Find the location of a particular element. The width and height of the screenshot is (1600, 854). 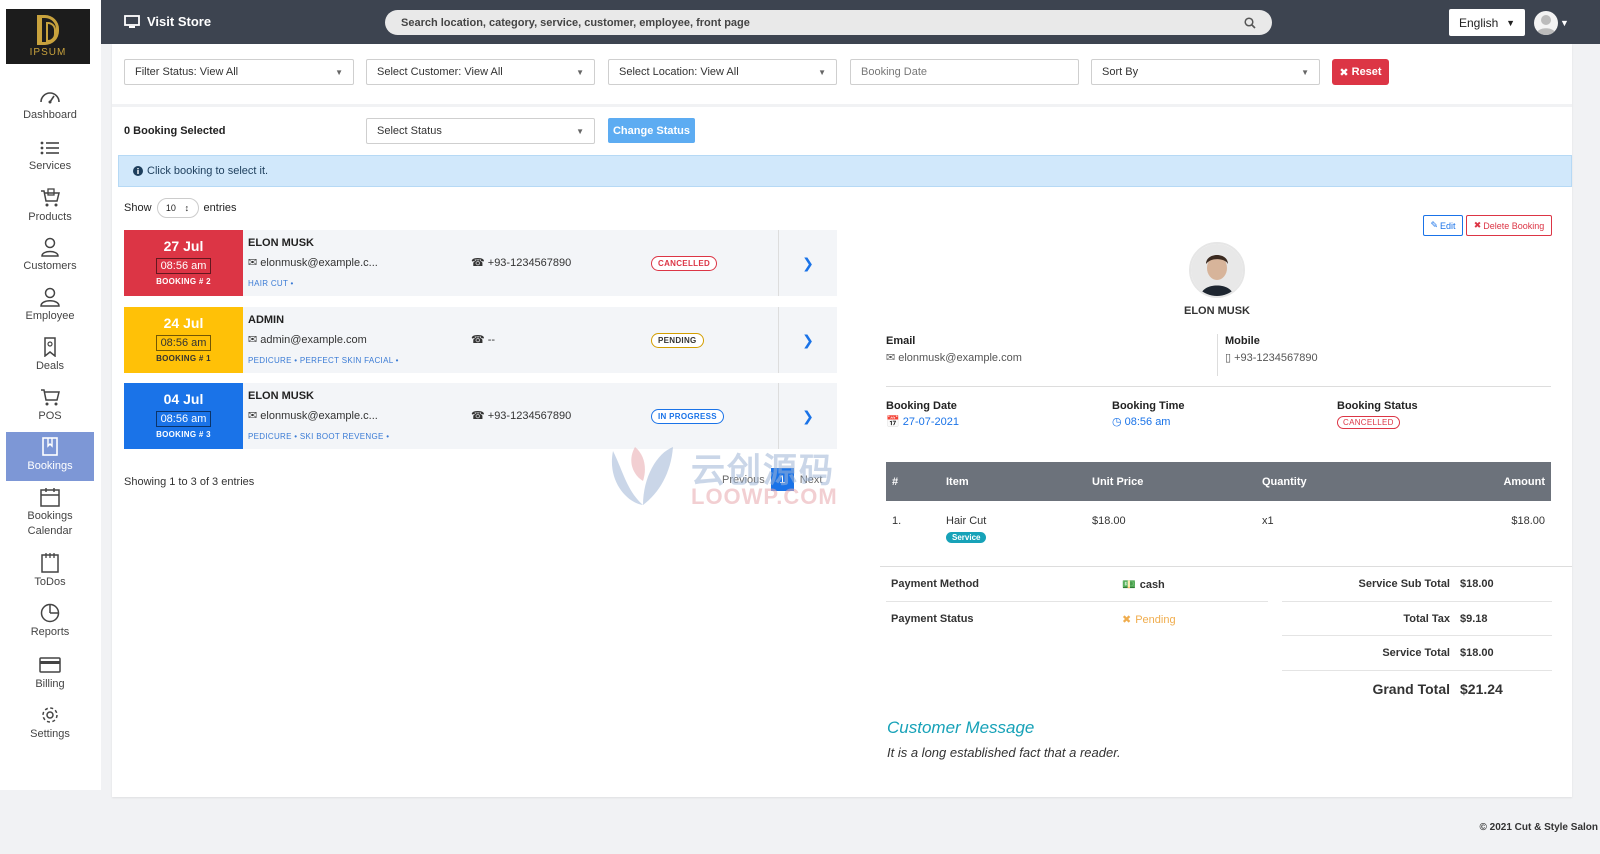

delete-booking-button: ✖ Delete Booking is located at coordinates (1509, 225).